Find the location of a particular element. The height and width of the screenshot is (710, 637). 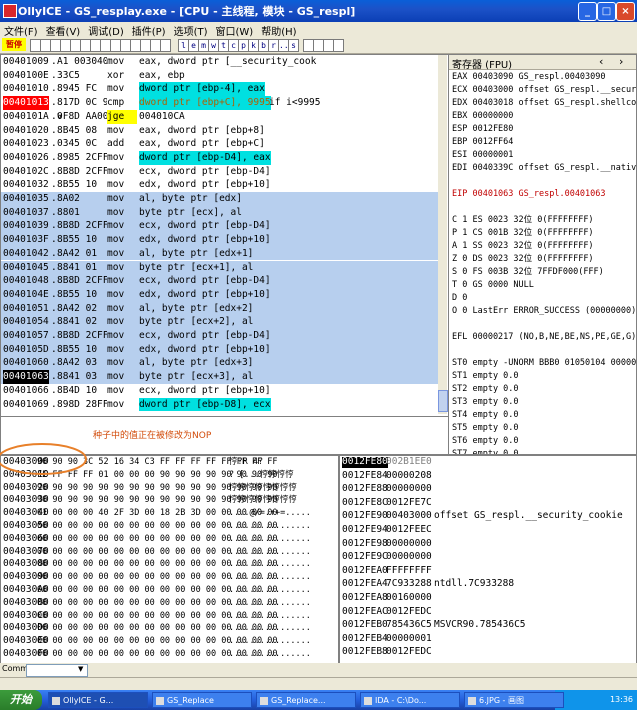

window-icon is located at coordinates (160, 701).